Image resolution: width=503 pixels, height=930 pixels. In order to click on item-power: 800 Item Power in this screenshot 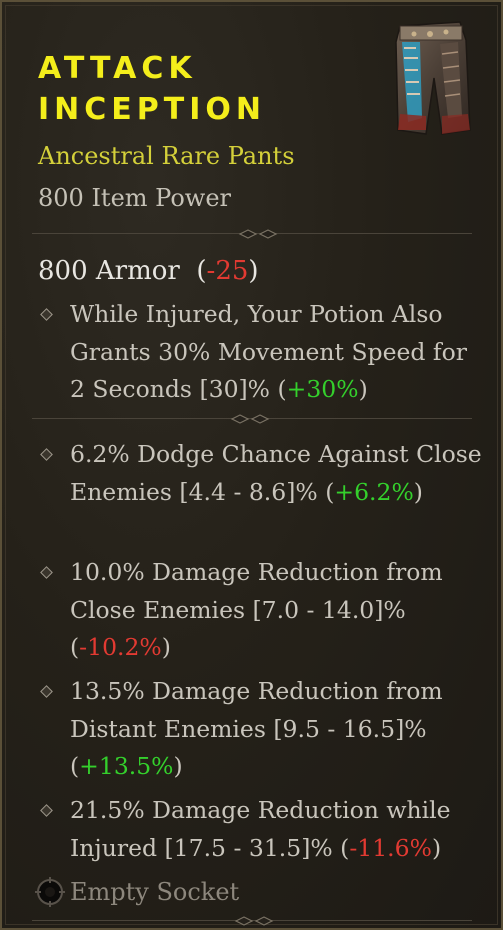, I will do `click(134, 198)`.